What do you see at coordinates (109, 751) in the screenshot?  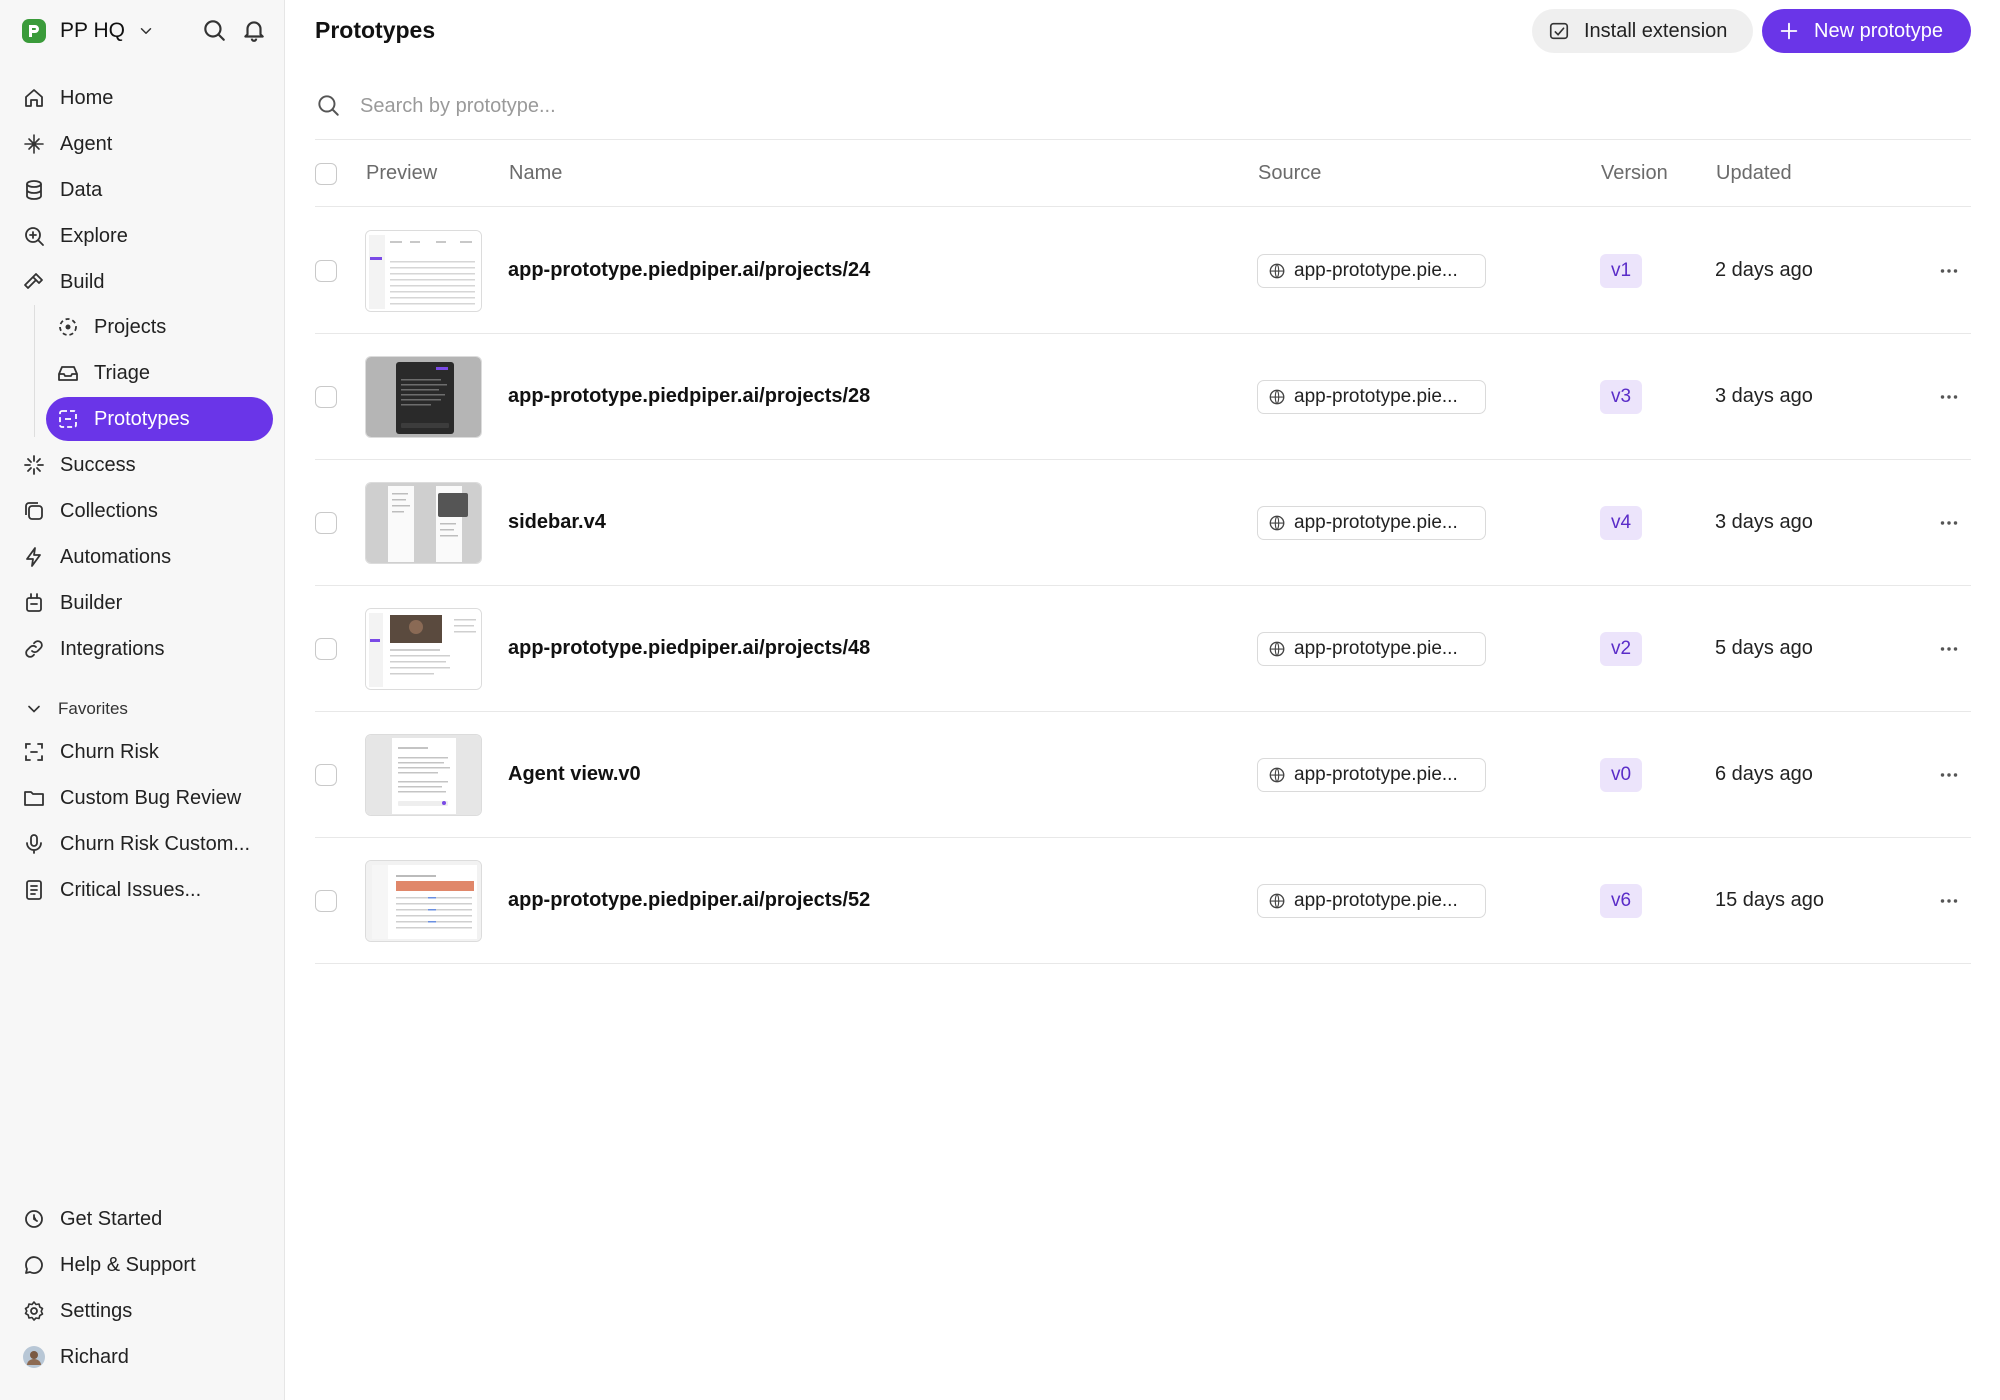 I see `favorite-label: Churn Risk` at bounding box center [109, 751].